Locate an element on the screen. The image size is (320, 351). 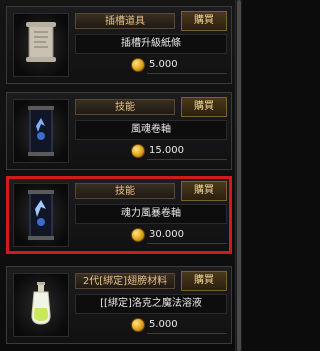
item-name: 插槽升級紙條 is located at coordinates (151, 44).